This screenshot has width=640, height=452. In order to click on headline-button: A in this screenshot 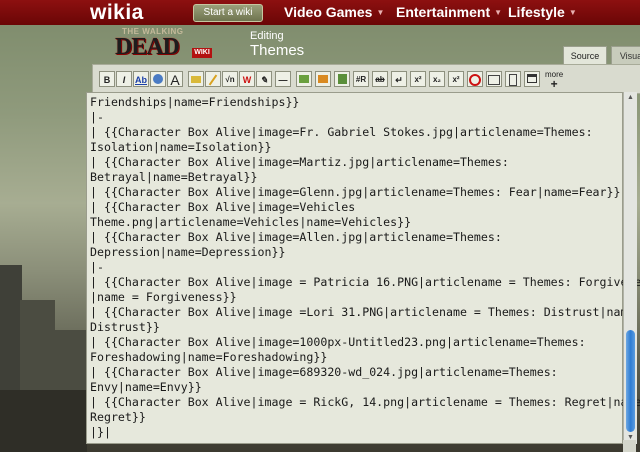, I will do `click(175, 79)`.